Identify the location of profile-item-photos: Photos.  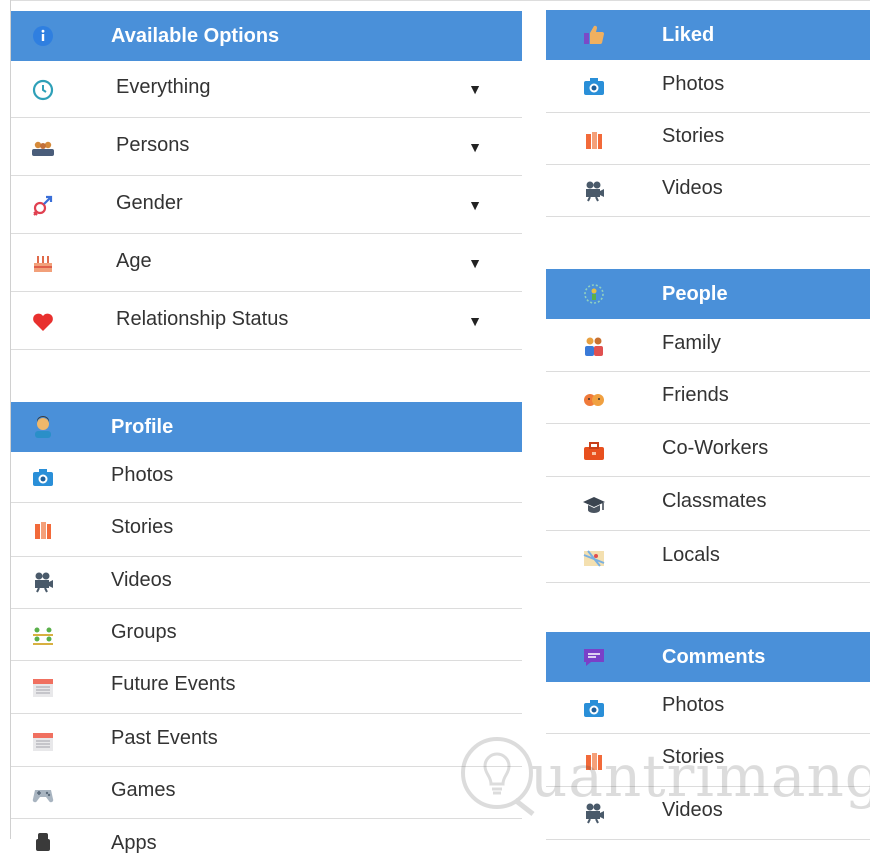
(266, 477).